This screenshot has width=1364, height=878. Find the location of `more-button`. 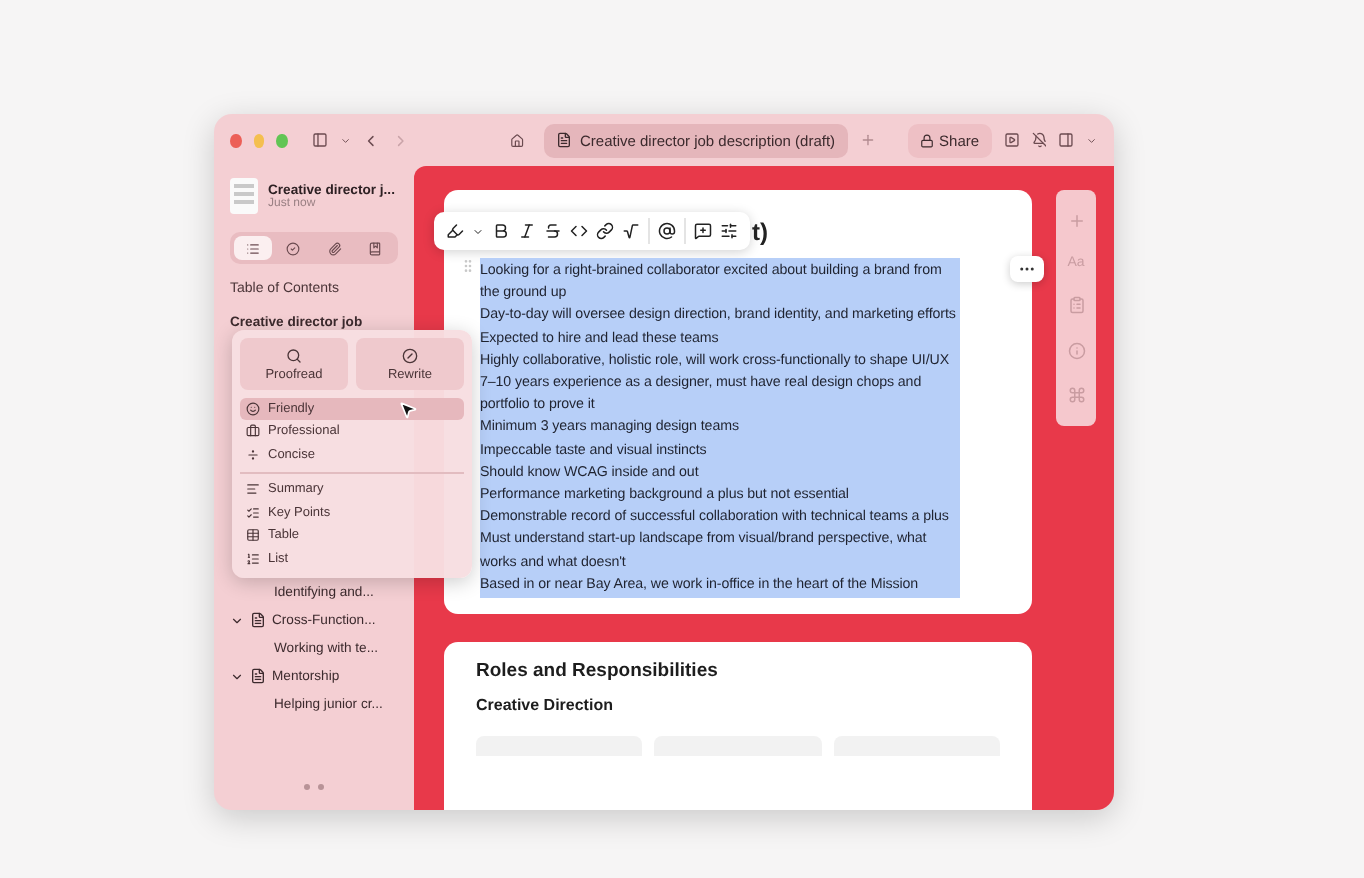

more-button is located at coordinates (1027, 269).